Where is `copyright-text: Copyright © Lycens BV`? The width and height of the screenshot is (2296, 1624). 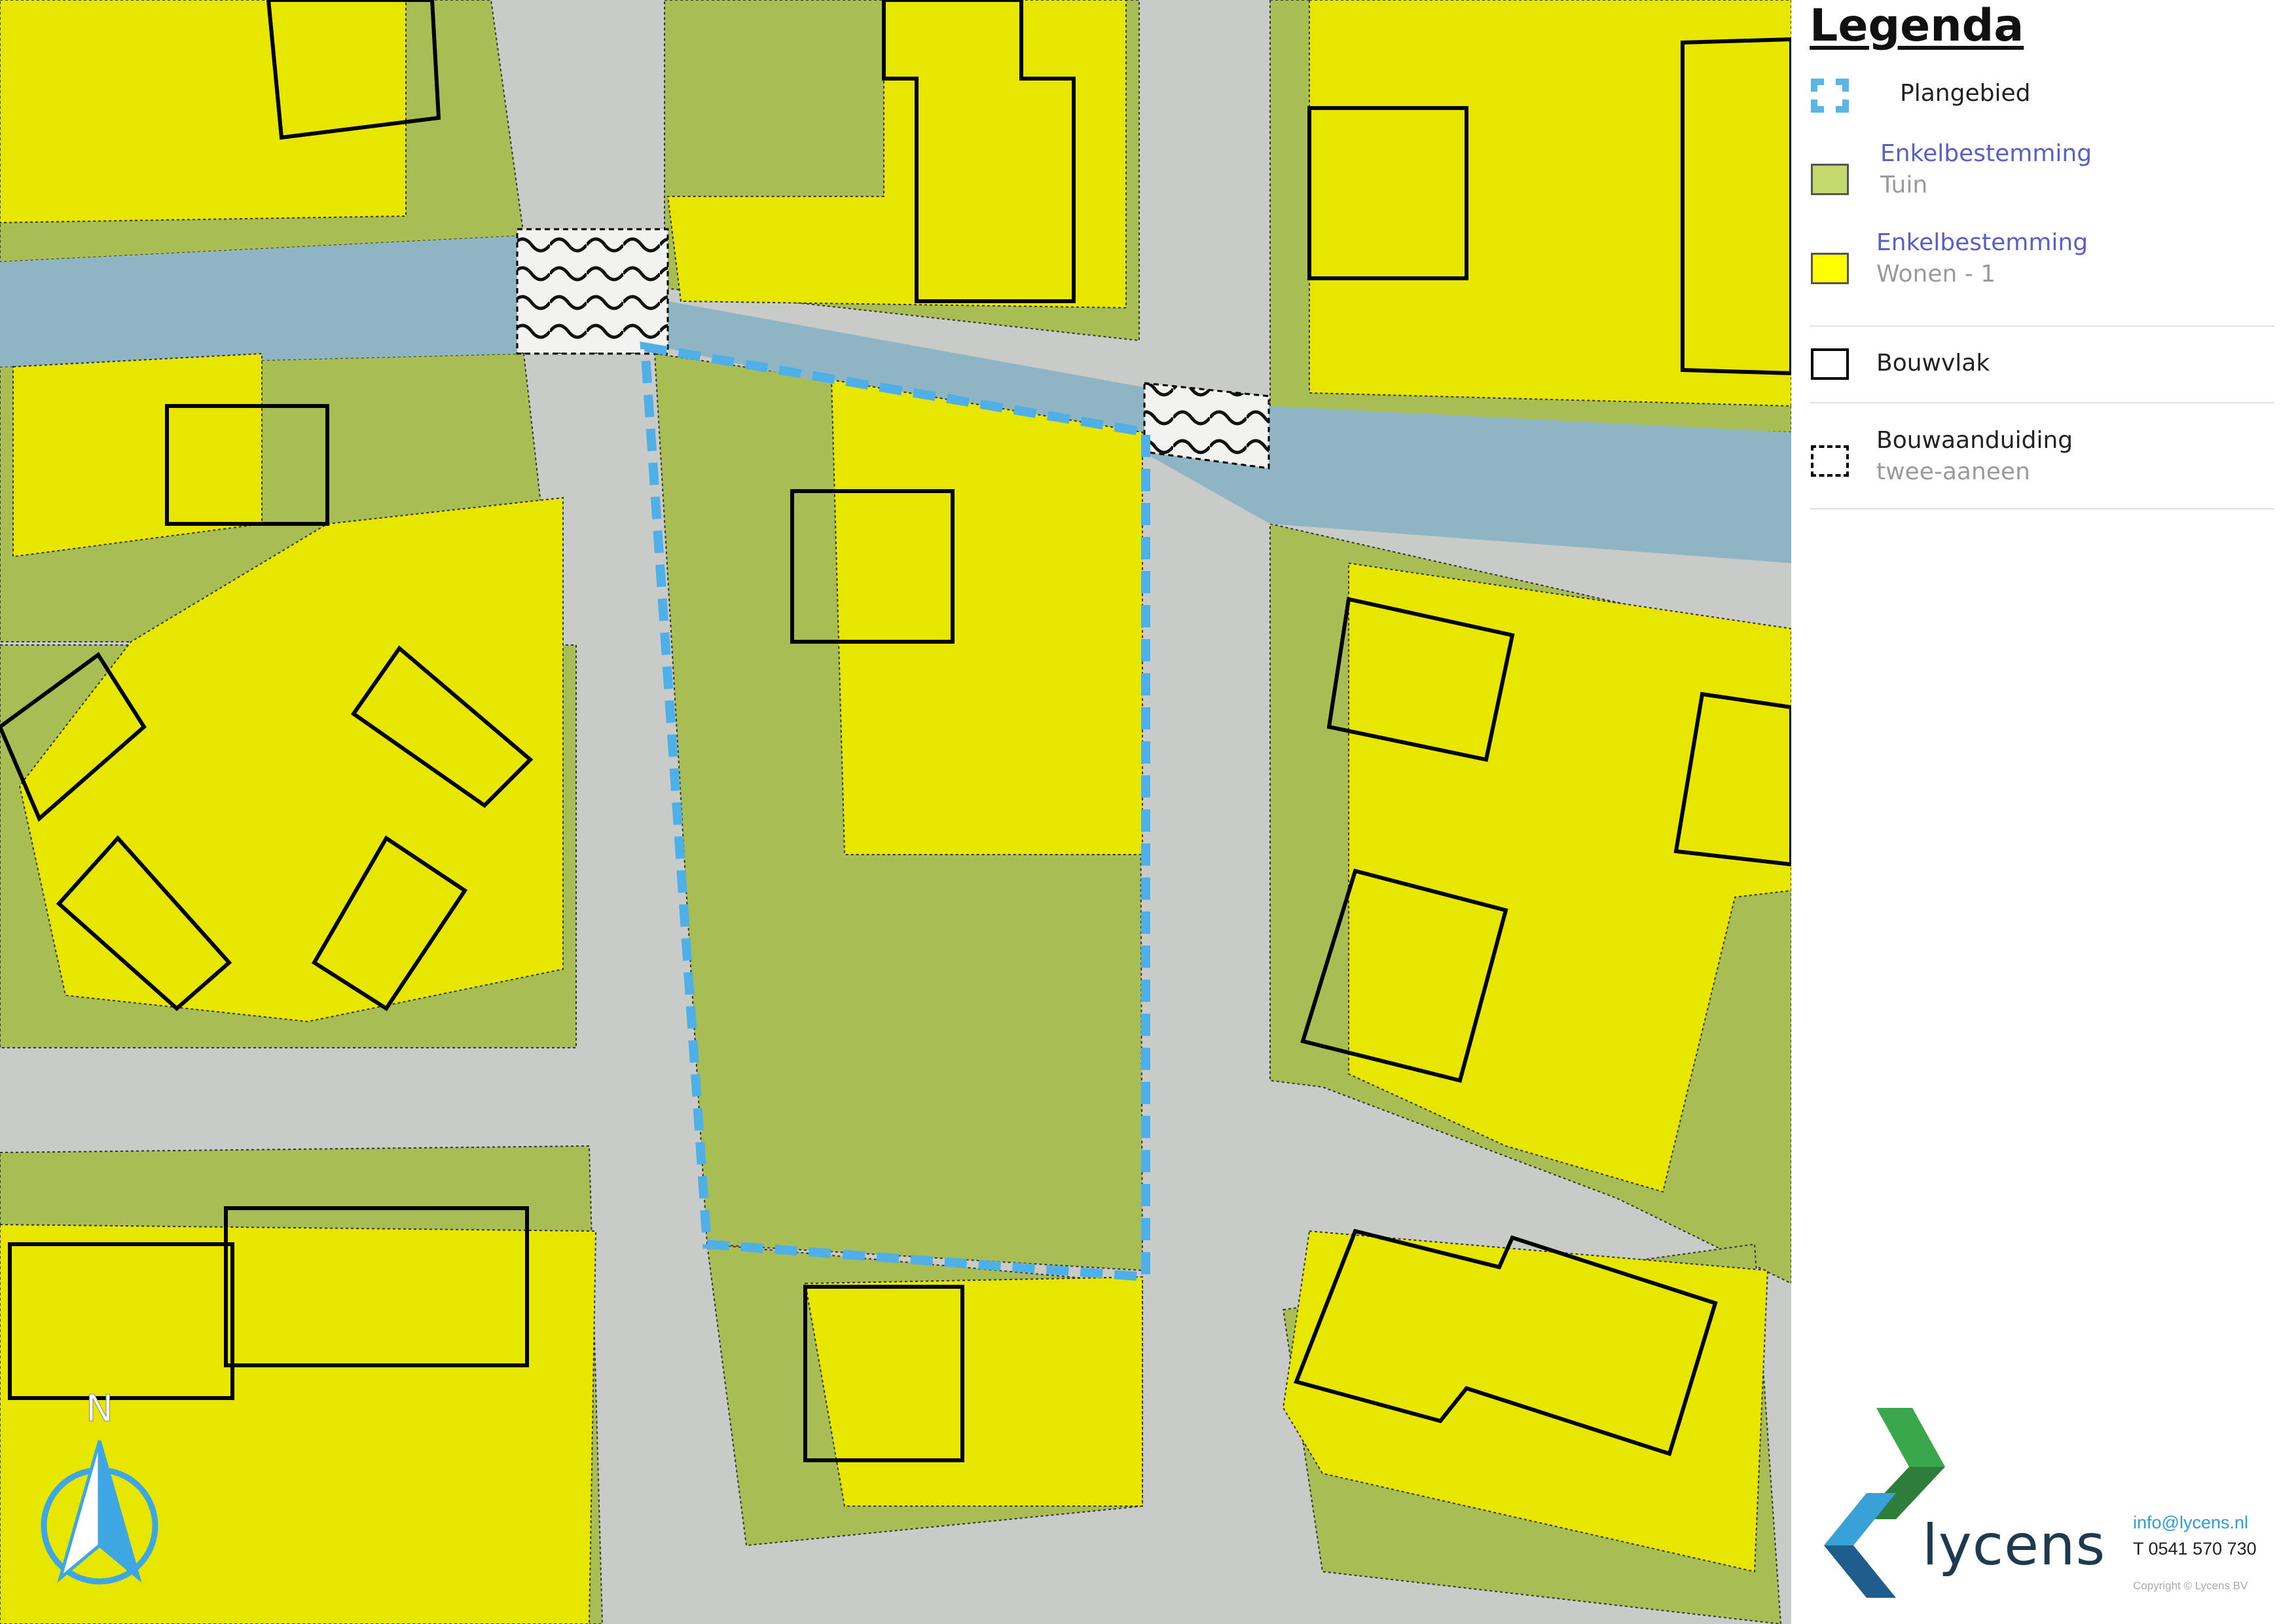
copyright-text: Copyright © Lycens BV is located at coordinates (2190, 1585).